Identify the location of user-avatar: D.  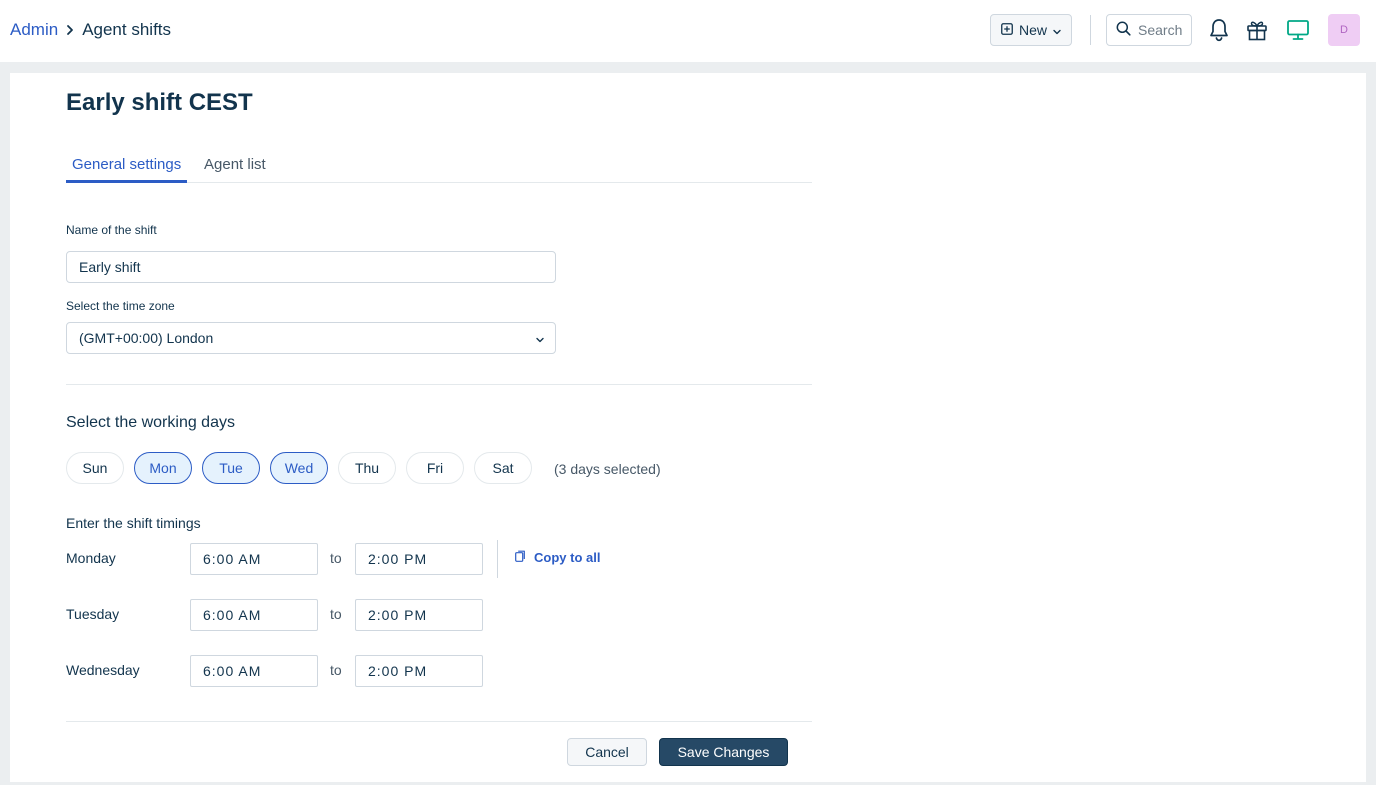
(1344, 30).